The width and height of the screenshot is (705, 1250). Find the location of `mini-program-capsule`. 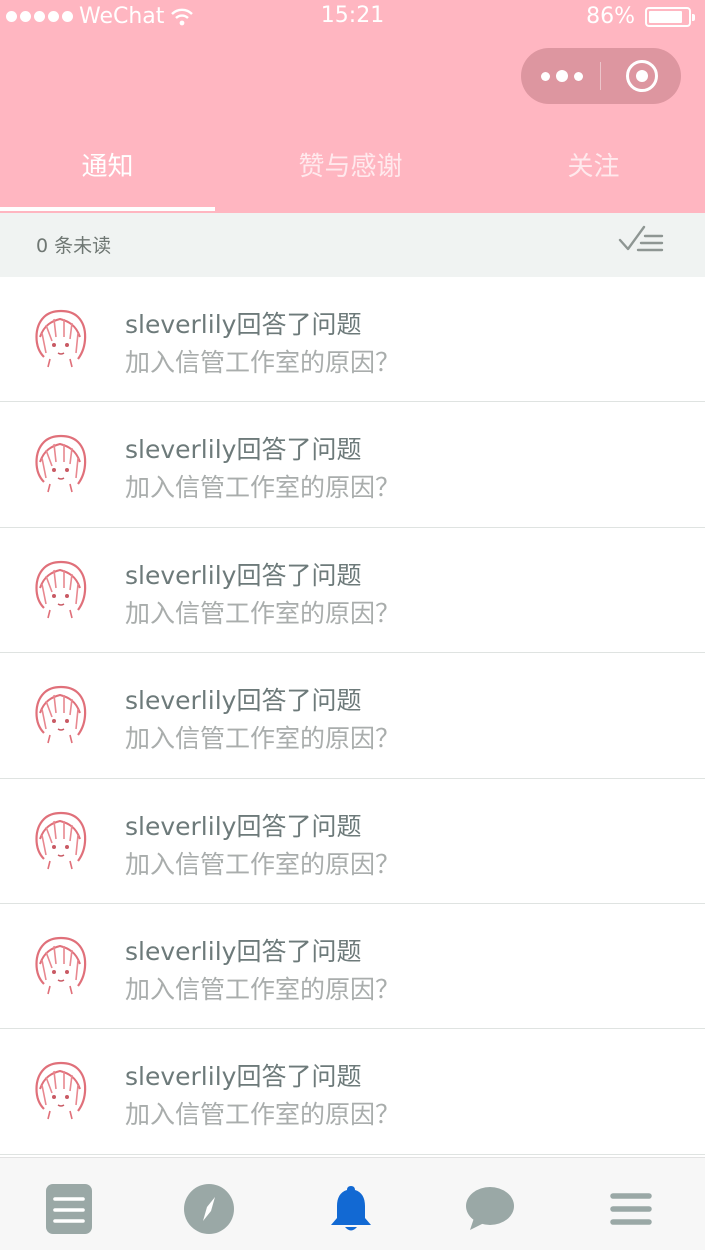

mini-program-capsule is located at coordinates (601, 76).